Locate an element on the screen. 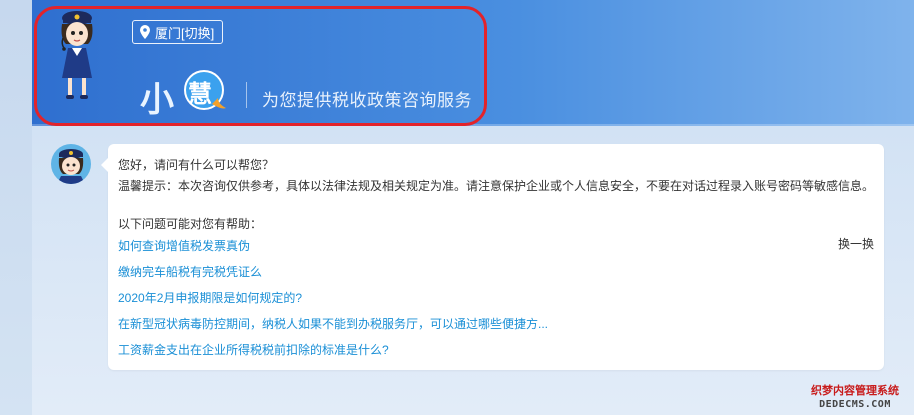 This screenshot has width=914, height=415. question-link: 工资薪金支出在企业所得税税前扣除的标准是什么? is located at coordinates (253, 349).